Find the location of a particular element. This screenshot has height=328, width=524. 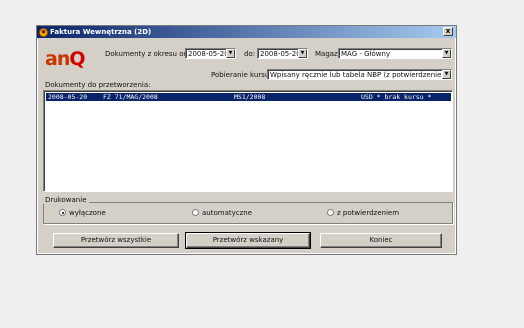

radio-off-label: wyłączone is located at coordinates (87, 213).